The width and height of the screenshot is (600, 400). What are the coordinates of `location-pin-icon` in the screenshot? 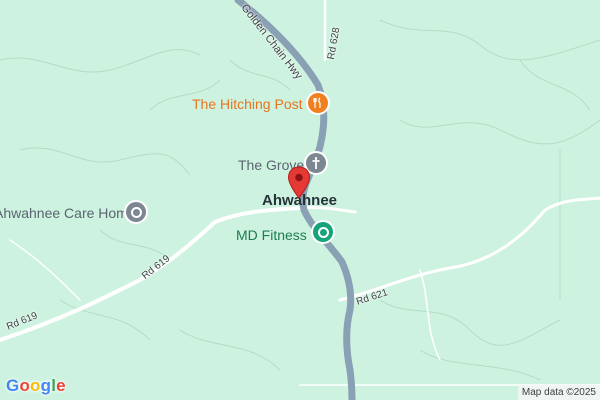 It's located at (299, 183).